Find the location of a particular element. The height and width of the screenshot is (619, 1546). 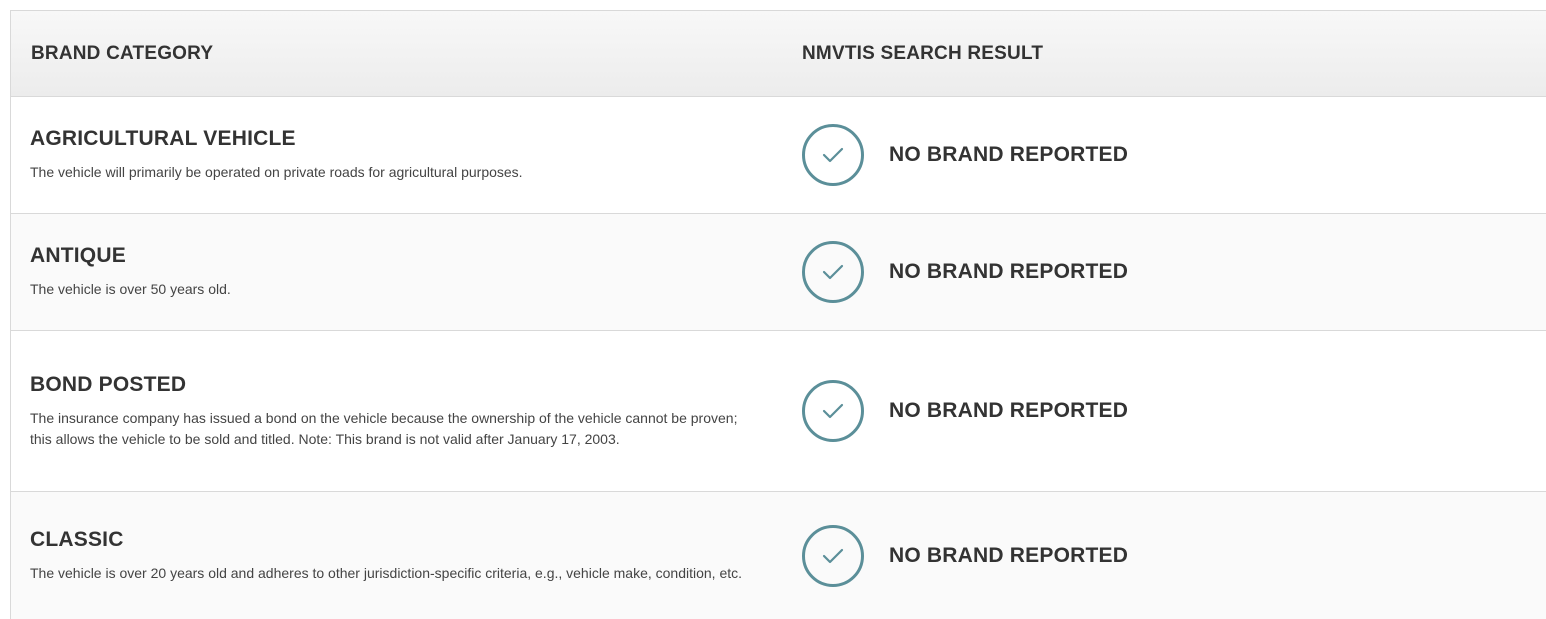

header-brand-category-label: BRAND CATEGORY is located at coordinates (122, 53).